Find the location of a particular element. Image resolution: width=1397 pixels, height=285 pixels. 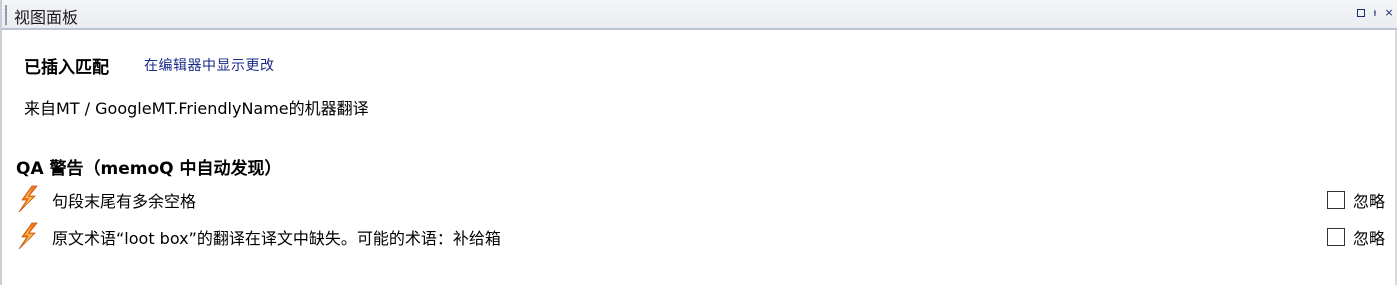

restore-button is located at coordinates (1361, 13).